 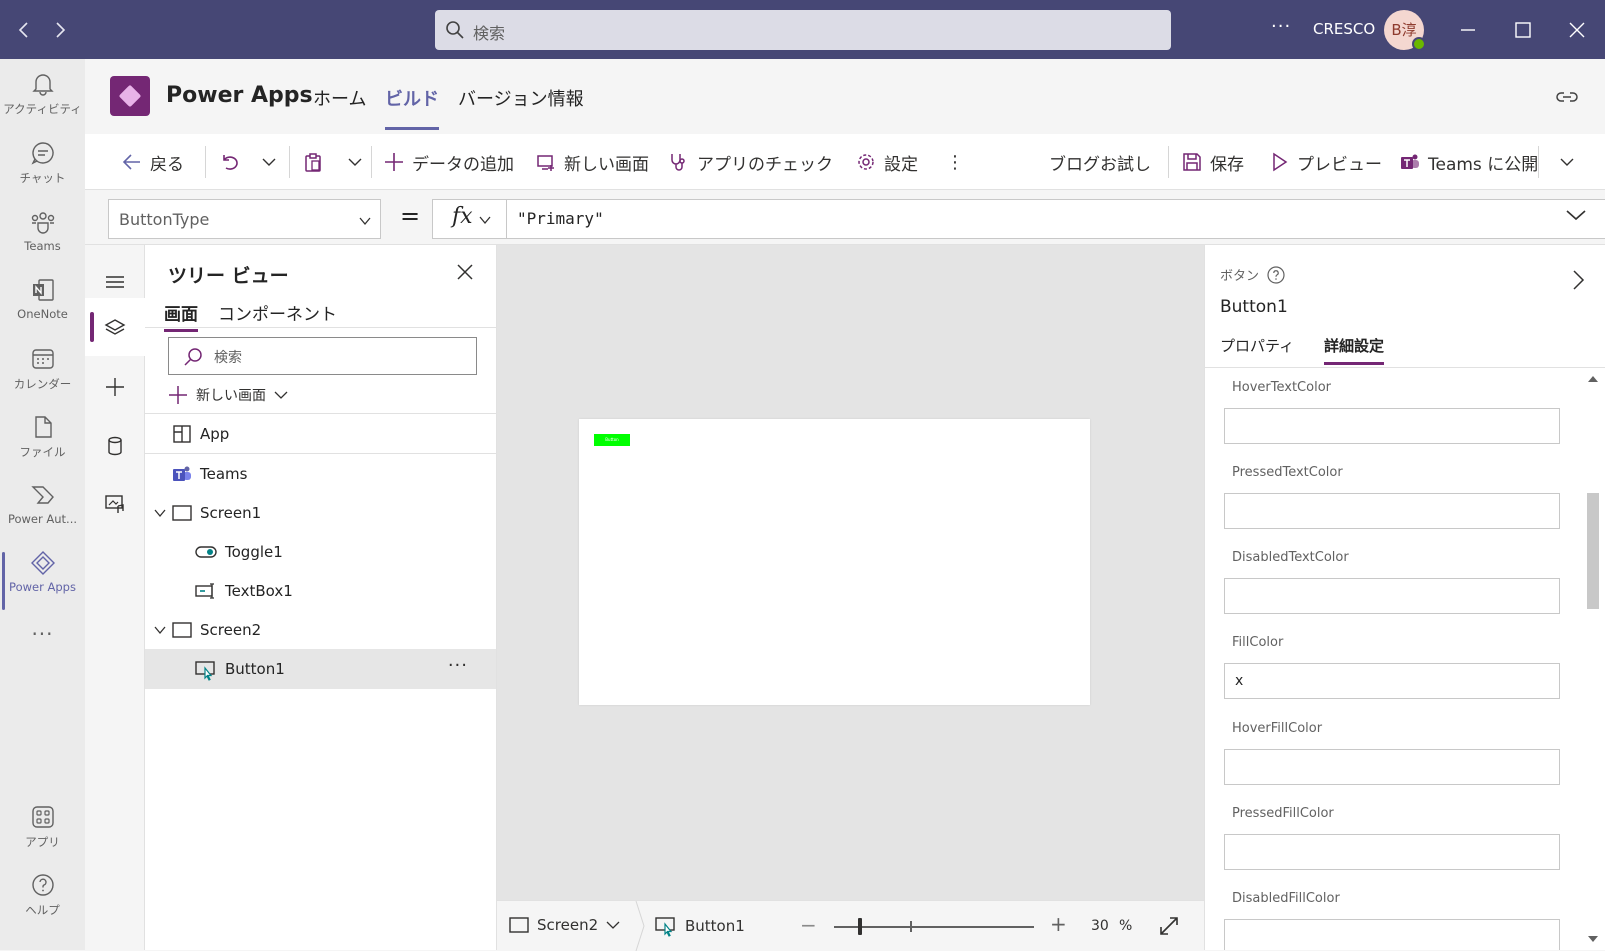 What do you see at coordinates (115, 445) in the screenshot?
I see `data-tab` at bounding box center [115, 445].